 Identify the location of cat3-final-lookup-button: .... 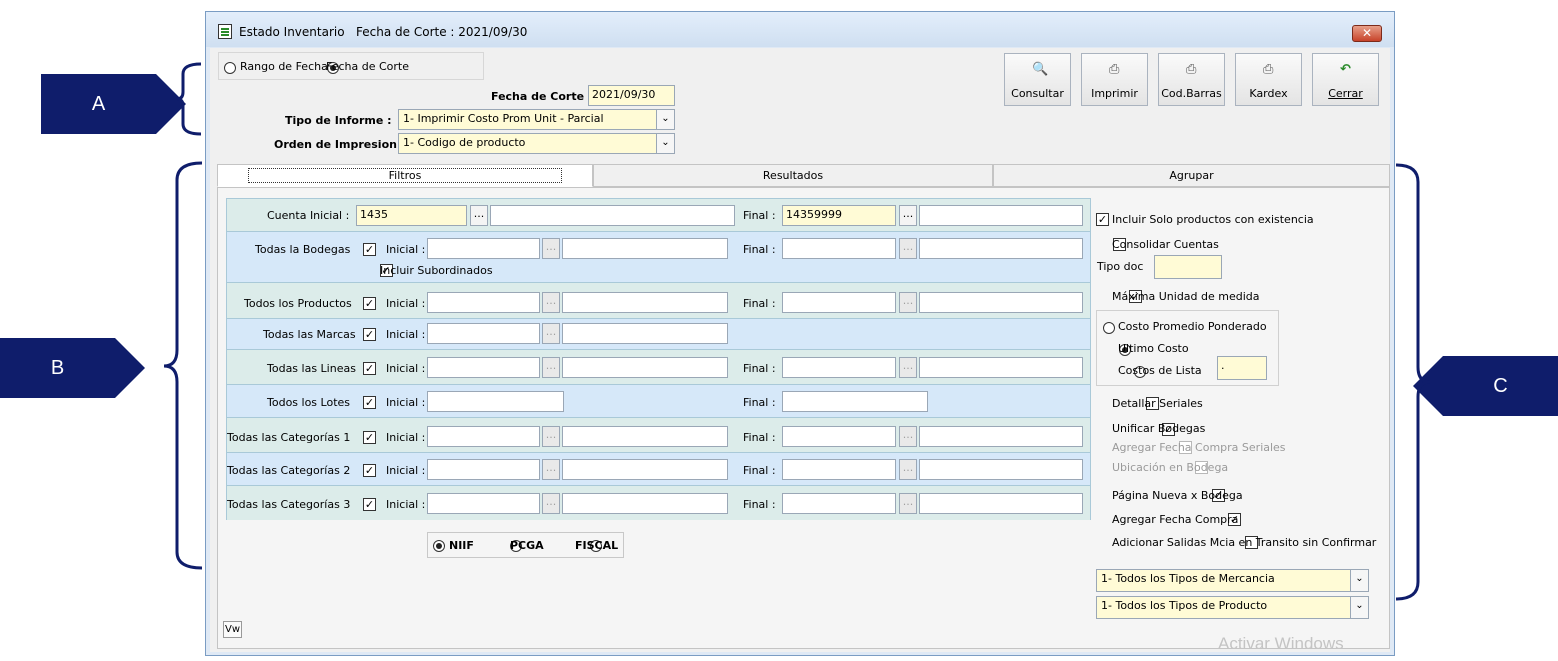
(908, 503).